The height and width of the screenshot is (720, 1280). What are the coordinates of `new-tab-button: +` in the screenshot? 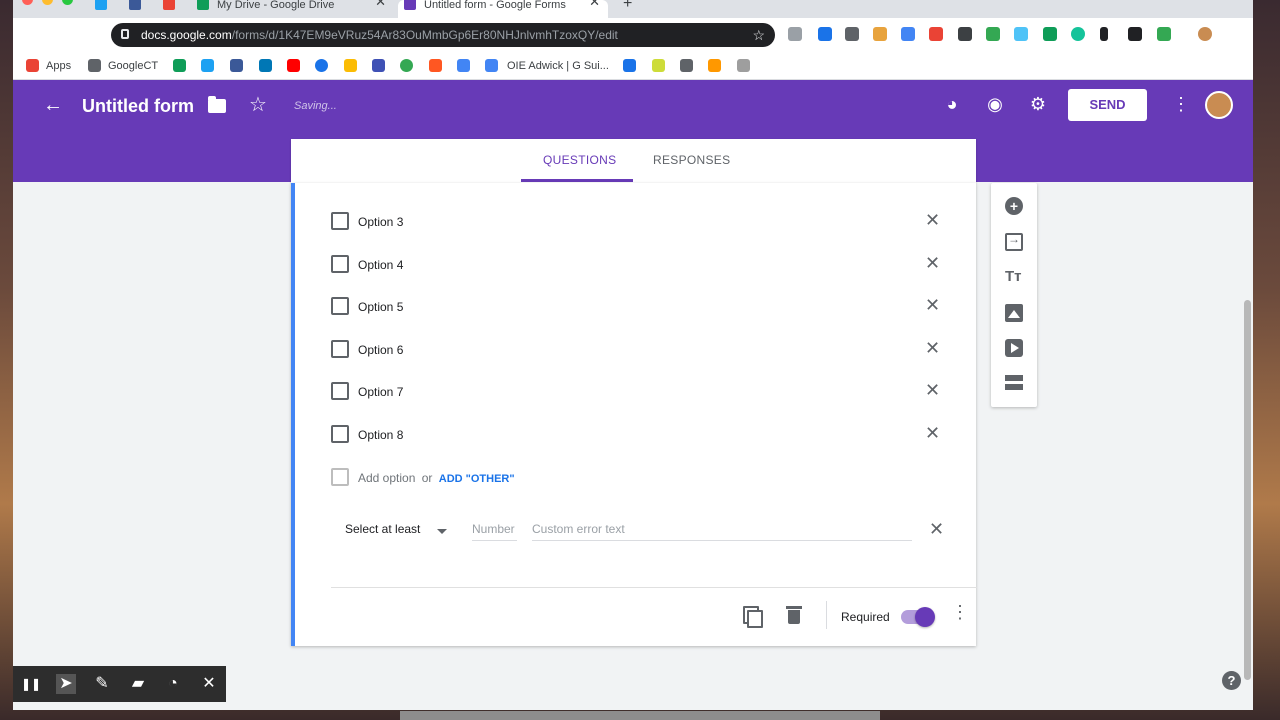 It's located at (627, 6).